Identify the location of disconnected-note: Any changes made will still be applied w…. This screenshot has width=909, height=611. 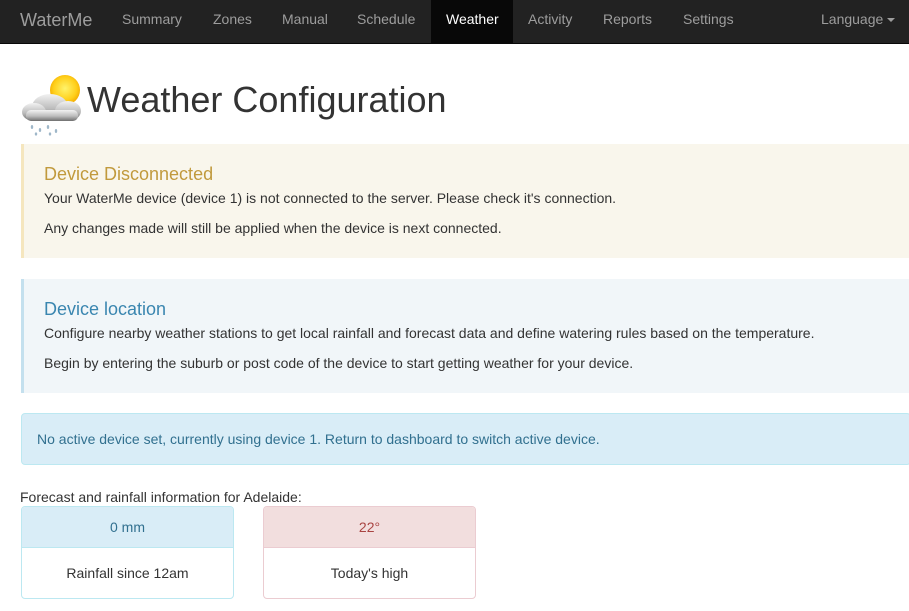
(273, 228).